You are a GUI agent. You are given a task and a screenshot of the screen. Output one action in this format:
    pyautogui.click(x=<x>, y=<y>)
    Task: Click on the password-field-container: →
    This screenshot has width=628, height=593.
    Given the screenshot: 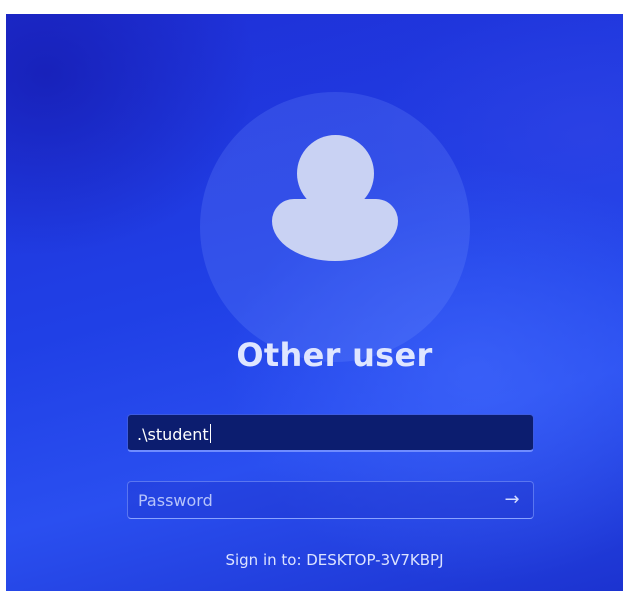 What is the action you would take?
    pyautogui.click(x=330, y=500)
    